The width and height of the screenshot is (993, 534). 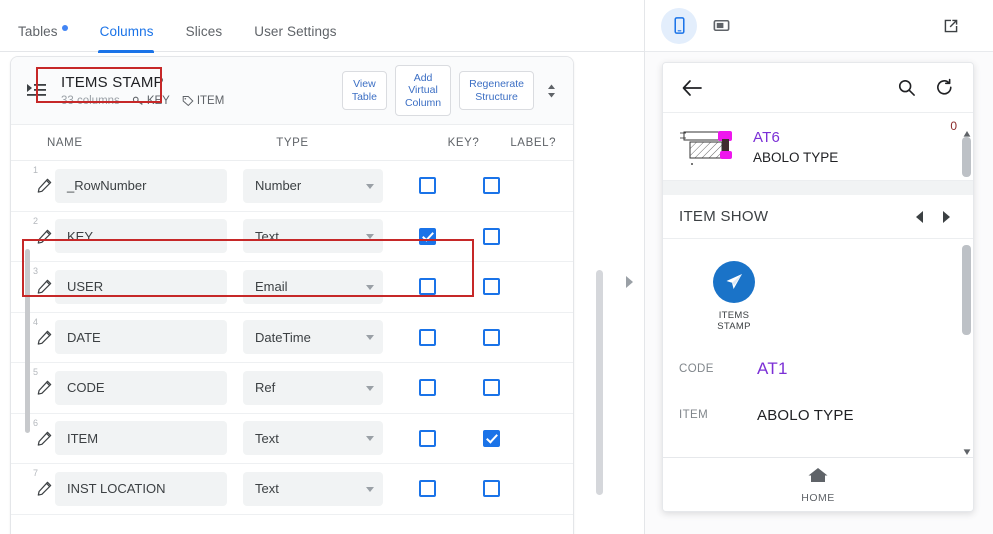 What do you see at coordinates (313, 337) in the screenshot?
I see `column-type-select: DateTime` at bounding box center [313, 337].